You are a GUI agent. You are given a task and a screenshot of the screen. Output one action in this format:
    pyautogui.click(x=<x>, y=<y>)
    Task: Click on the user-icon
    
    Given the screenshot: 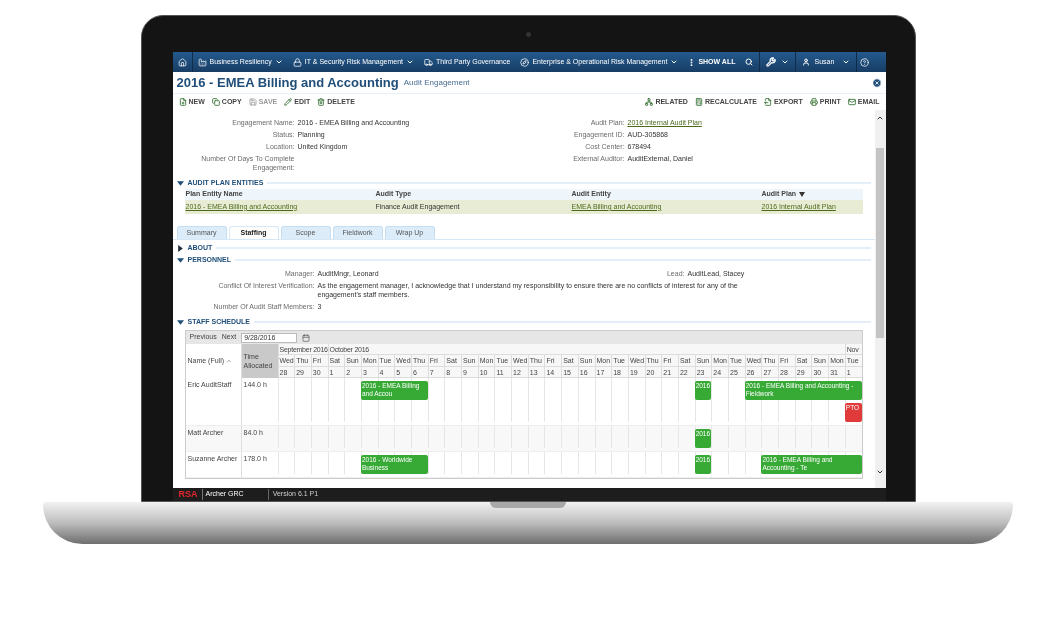 What is the action you would take?
    pyautogui.click(x=806, y=62)
    